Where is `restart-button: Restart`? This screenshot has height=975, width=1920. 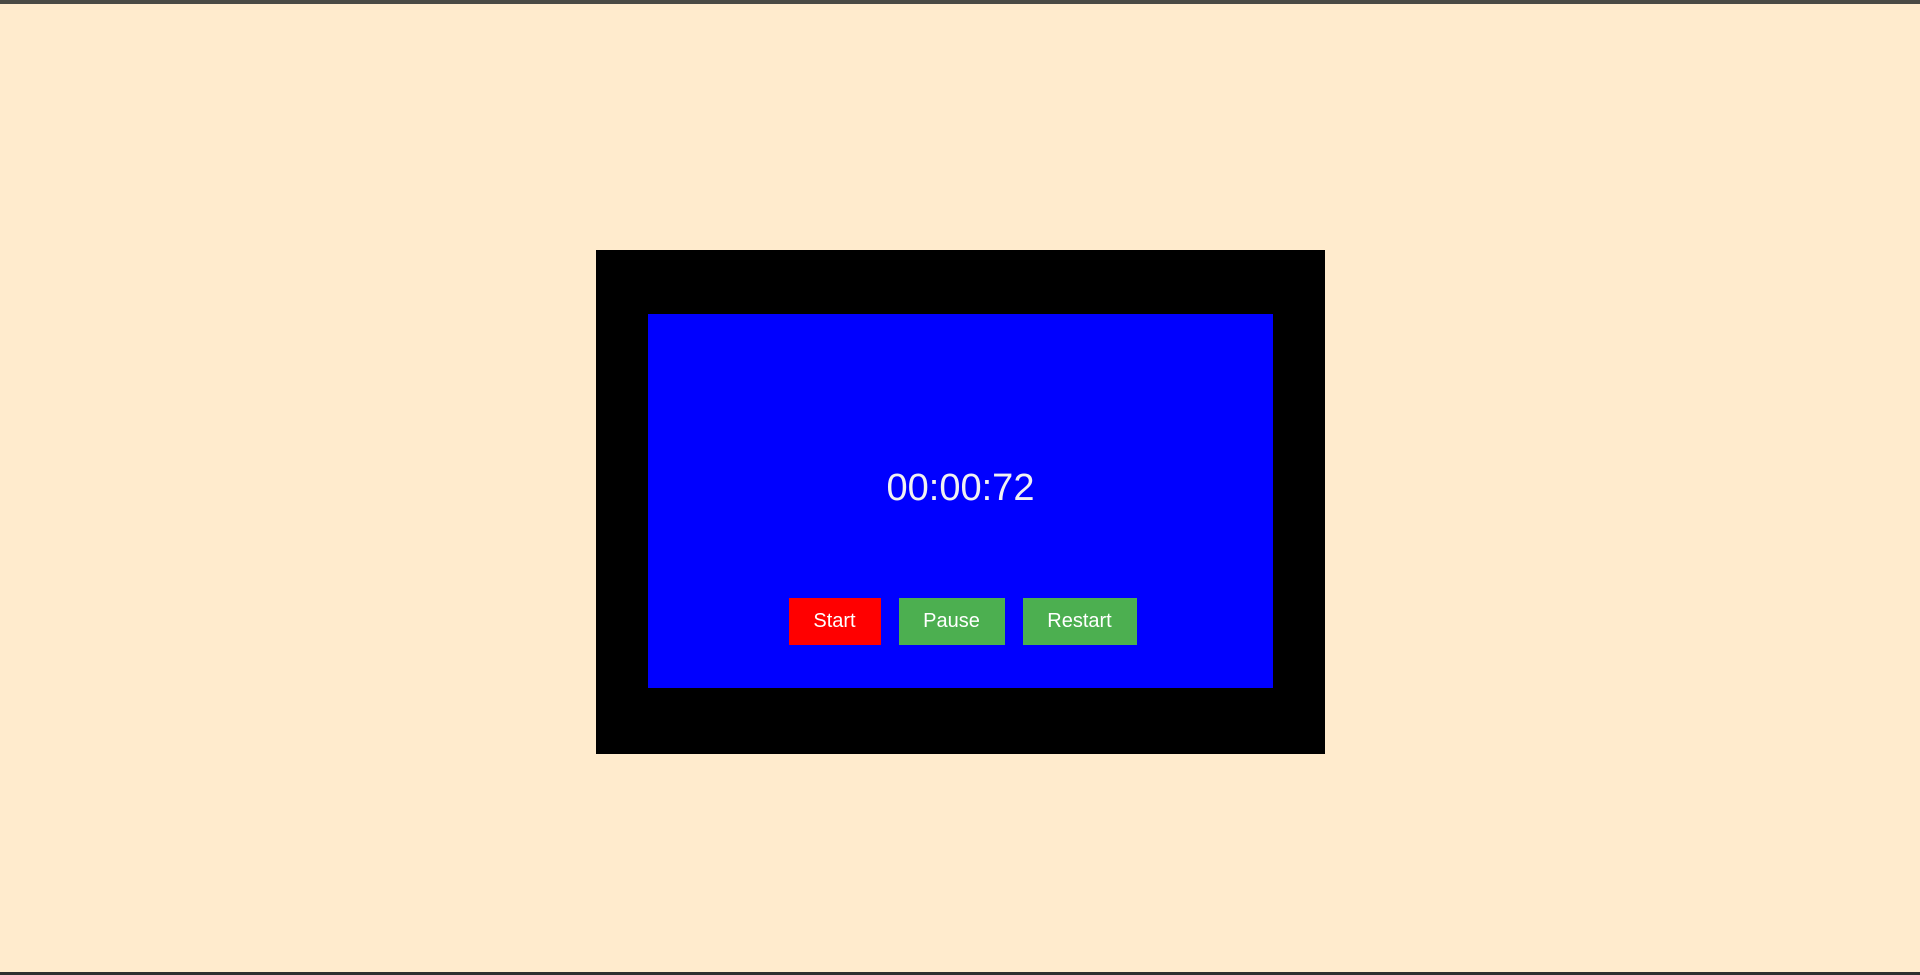 restart-button: Restart is located at coordinates (1079, 621).